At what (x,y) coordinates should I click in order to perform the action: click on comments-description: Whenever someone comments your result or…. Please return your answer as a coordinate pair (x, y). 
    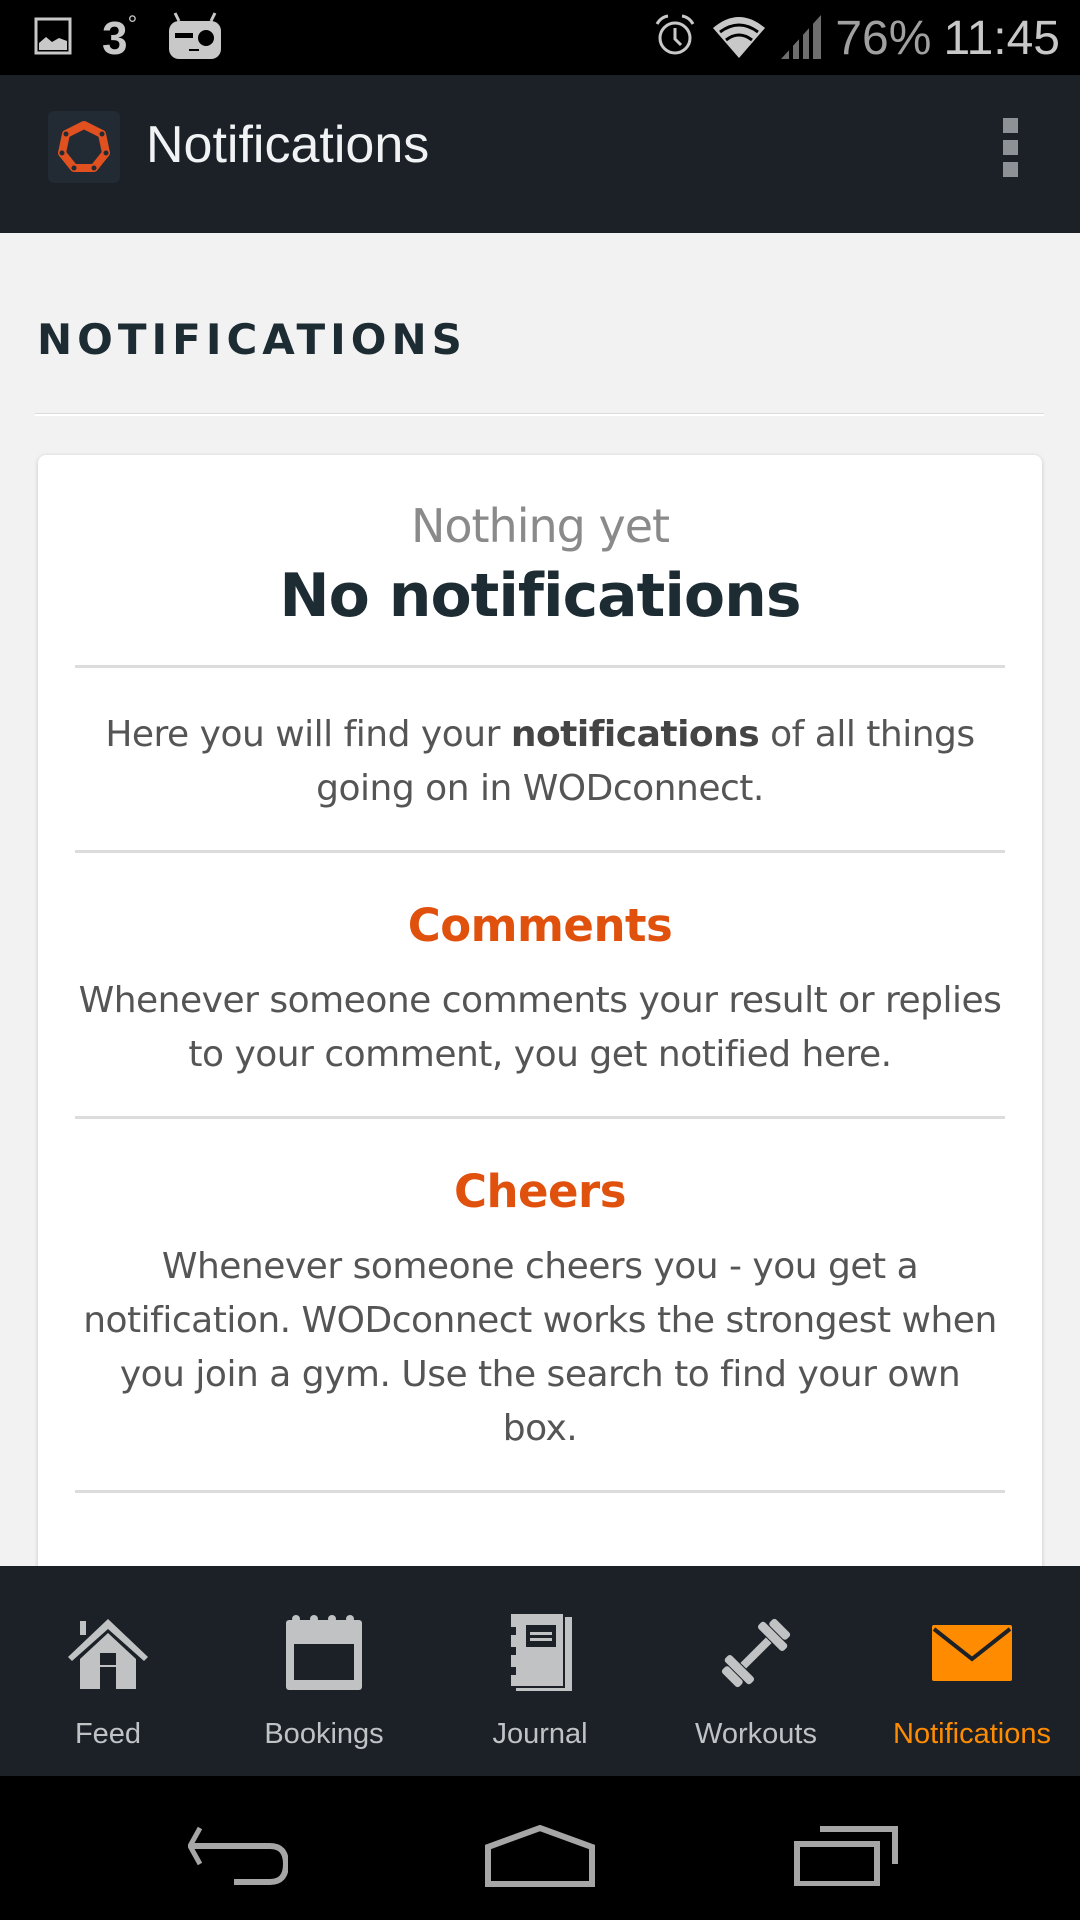
    Looking at the image, I should click on (540, 1027).